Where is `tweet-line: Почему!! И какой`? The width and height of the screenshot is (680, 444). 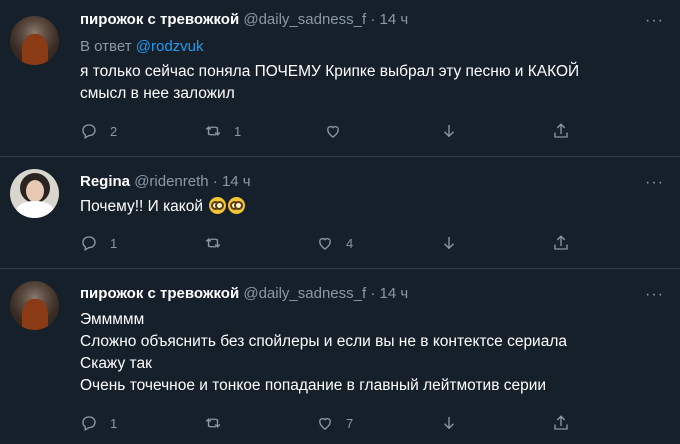 tweet-line: Почему!! И какой is located at coordinates (370, 207).